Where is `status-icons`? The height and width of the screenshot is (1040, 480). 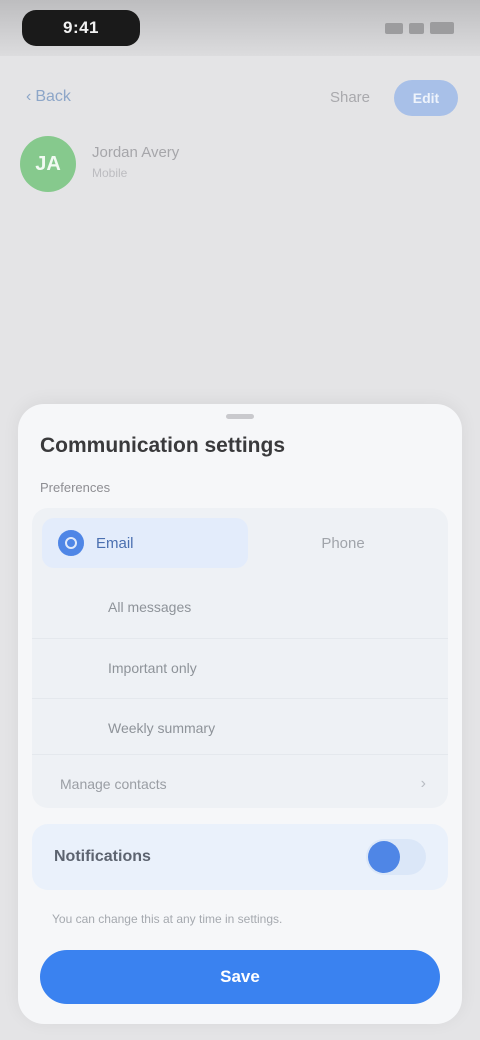
status-icons is located at coordinates (419, 28).